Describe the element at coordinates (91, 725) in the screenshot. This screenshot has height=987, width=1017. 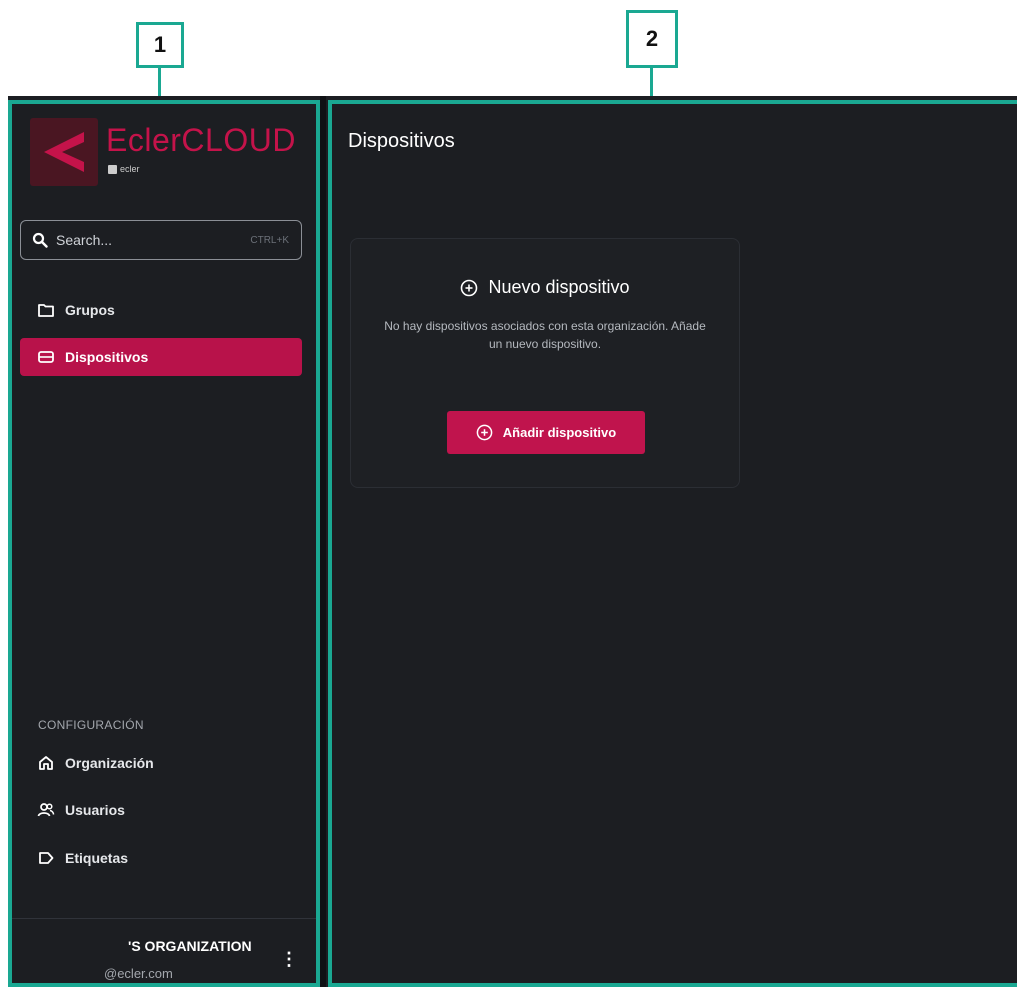
I see `settings-heading: CONFIGURACIÓN` at that location.